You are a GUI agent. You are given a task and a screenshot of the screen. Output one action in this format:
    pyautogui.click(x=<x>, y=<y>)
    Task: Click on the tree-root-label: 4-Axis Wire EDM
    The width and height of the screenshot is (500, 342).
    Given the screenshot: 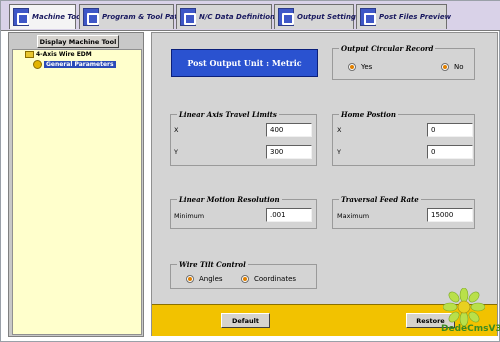 What is the action you would take?
    pyautogui.click(x=64, y=54)
    